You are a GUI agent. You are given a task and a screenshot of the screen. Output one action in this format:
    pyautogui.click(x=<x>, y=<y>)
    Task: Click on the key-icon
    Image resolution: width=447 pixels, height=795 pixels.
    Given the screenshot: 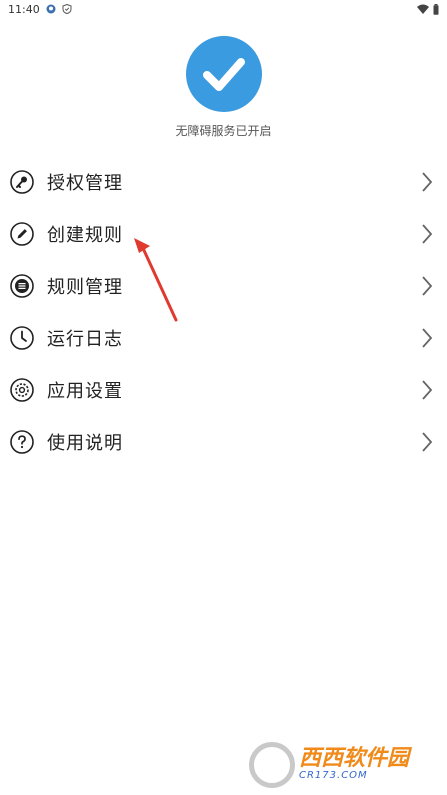 What is the action you would take?
    pyautogui.click(x=22, y=182)
    